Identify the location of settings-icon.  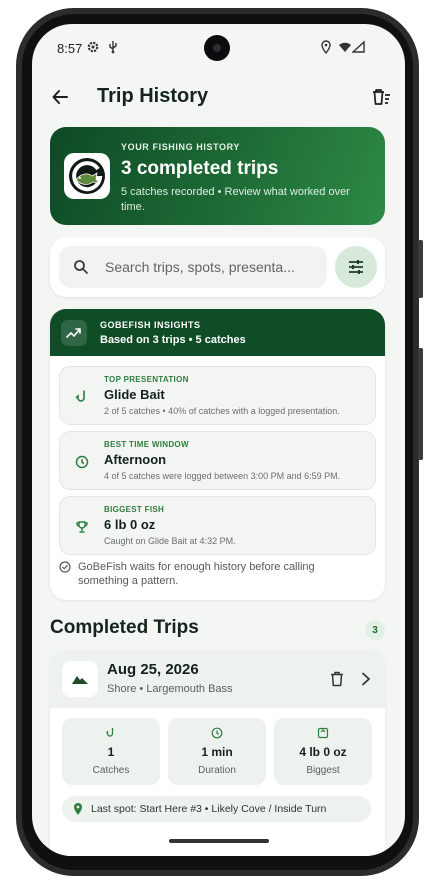
(93, 47).